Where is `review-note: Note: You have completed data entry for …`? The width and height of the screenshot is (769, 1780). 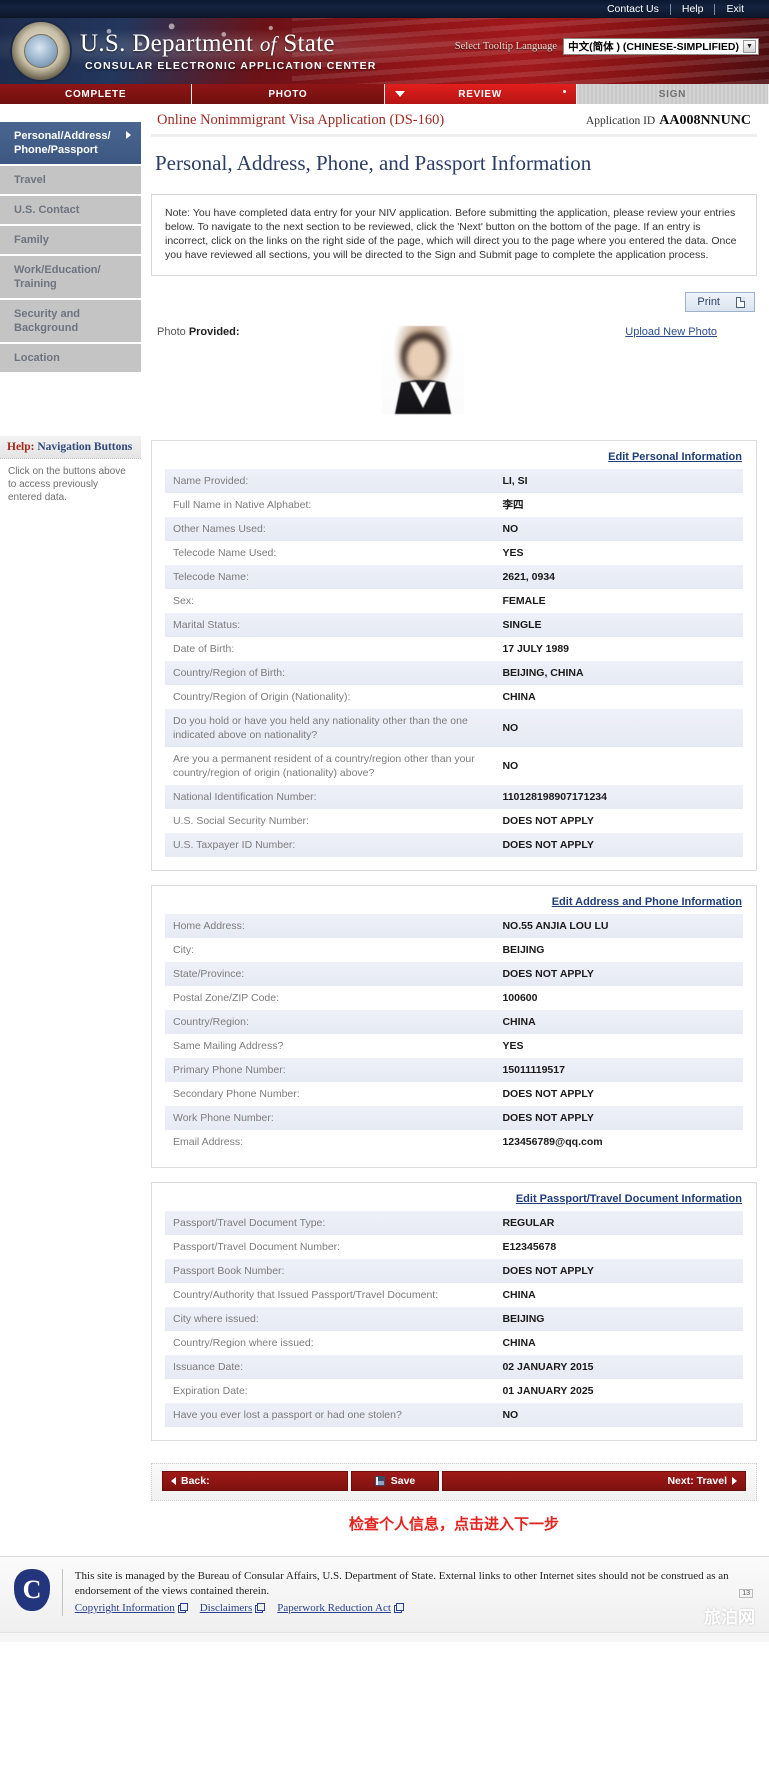 review-note: Note: You have completed data entry for … is located at coordinates (454, 235).